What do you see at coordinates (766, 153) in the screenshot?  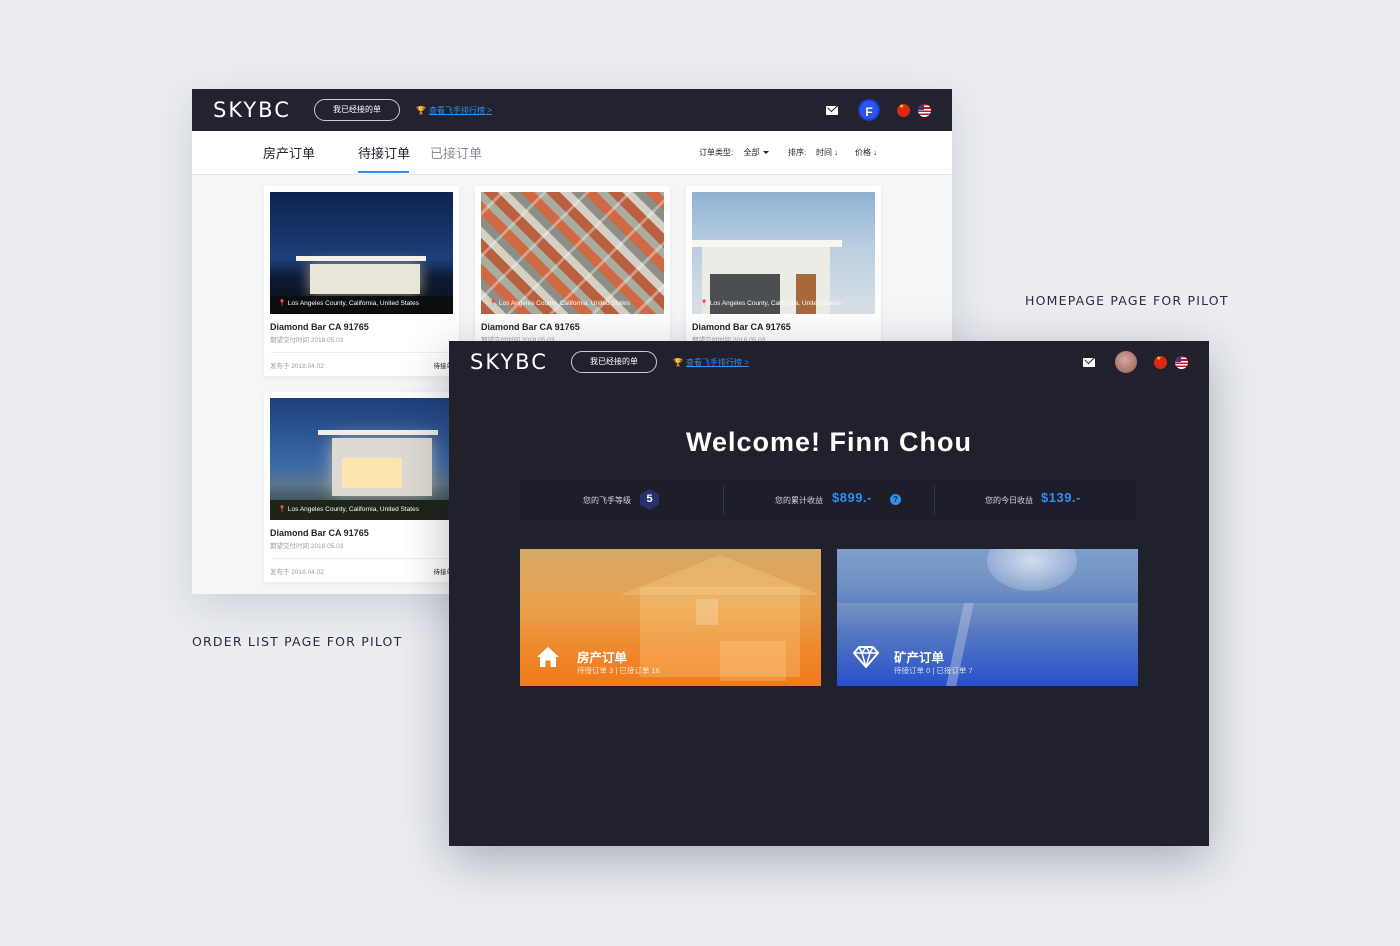 I see `chevron-down-icon` at bounding box center [766, 153].